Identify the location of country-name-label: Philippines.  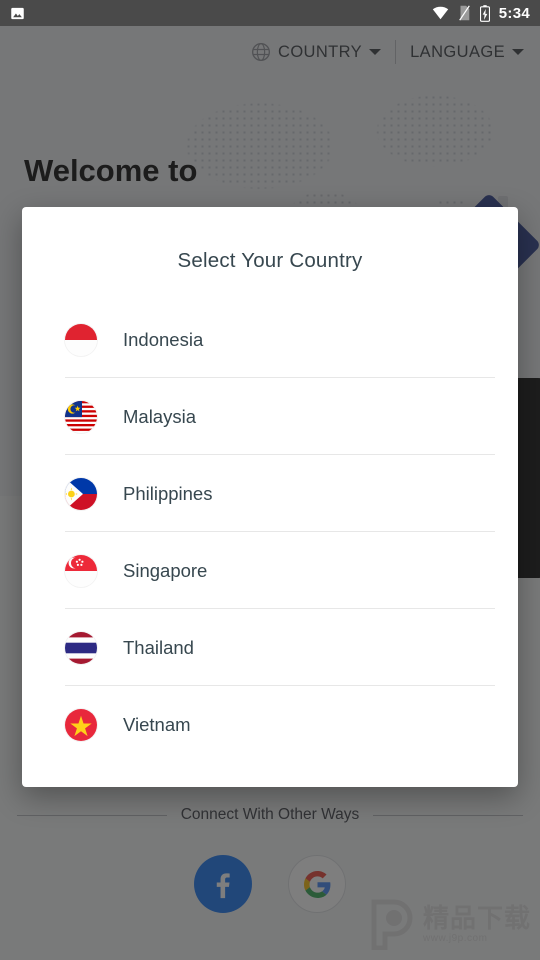
(168, 493).